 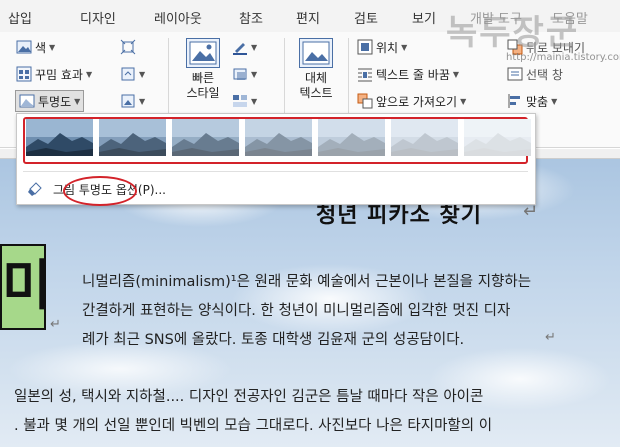 I want to click on box-letter: 미, so click(x=27, y=285).